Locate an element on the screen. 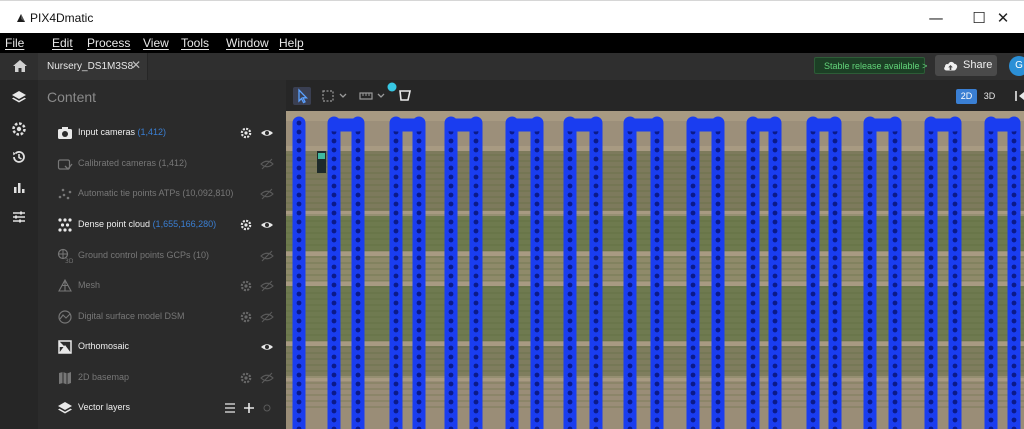 The width and height of the screenshot is (1024, 429). menu-process: Process is located at coordinates (108, 43).